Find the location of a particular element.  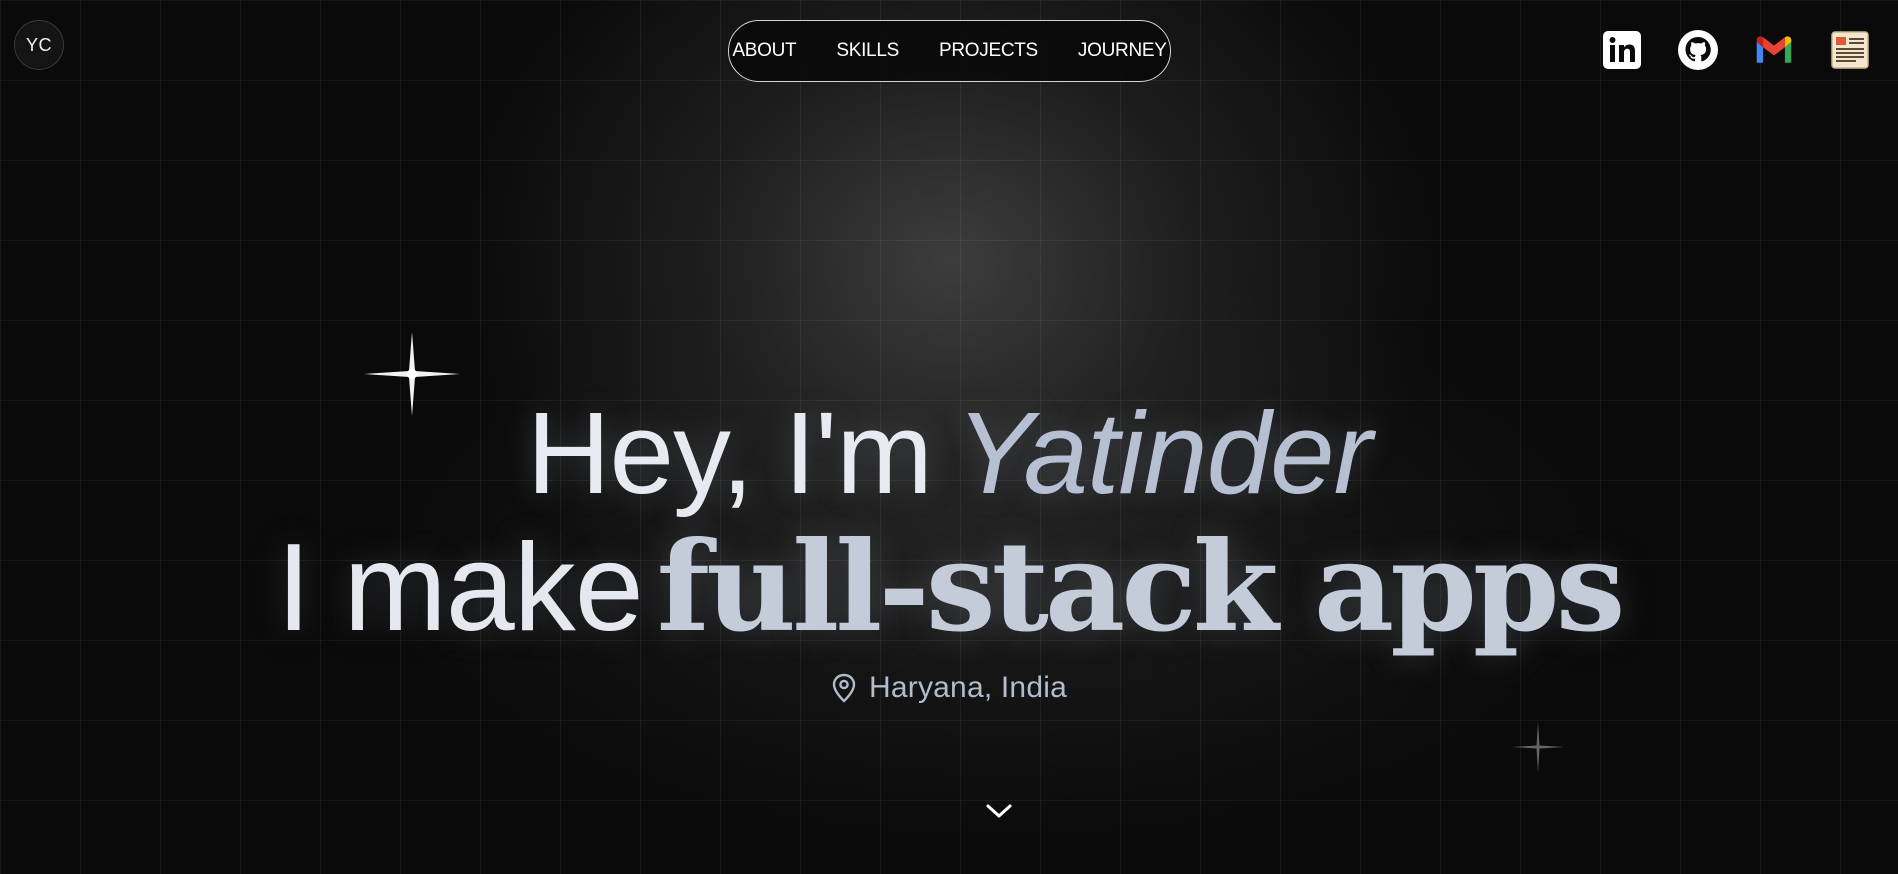

logo-avatar: YC is located at coordinates (39, 45).